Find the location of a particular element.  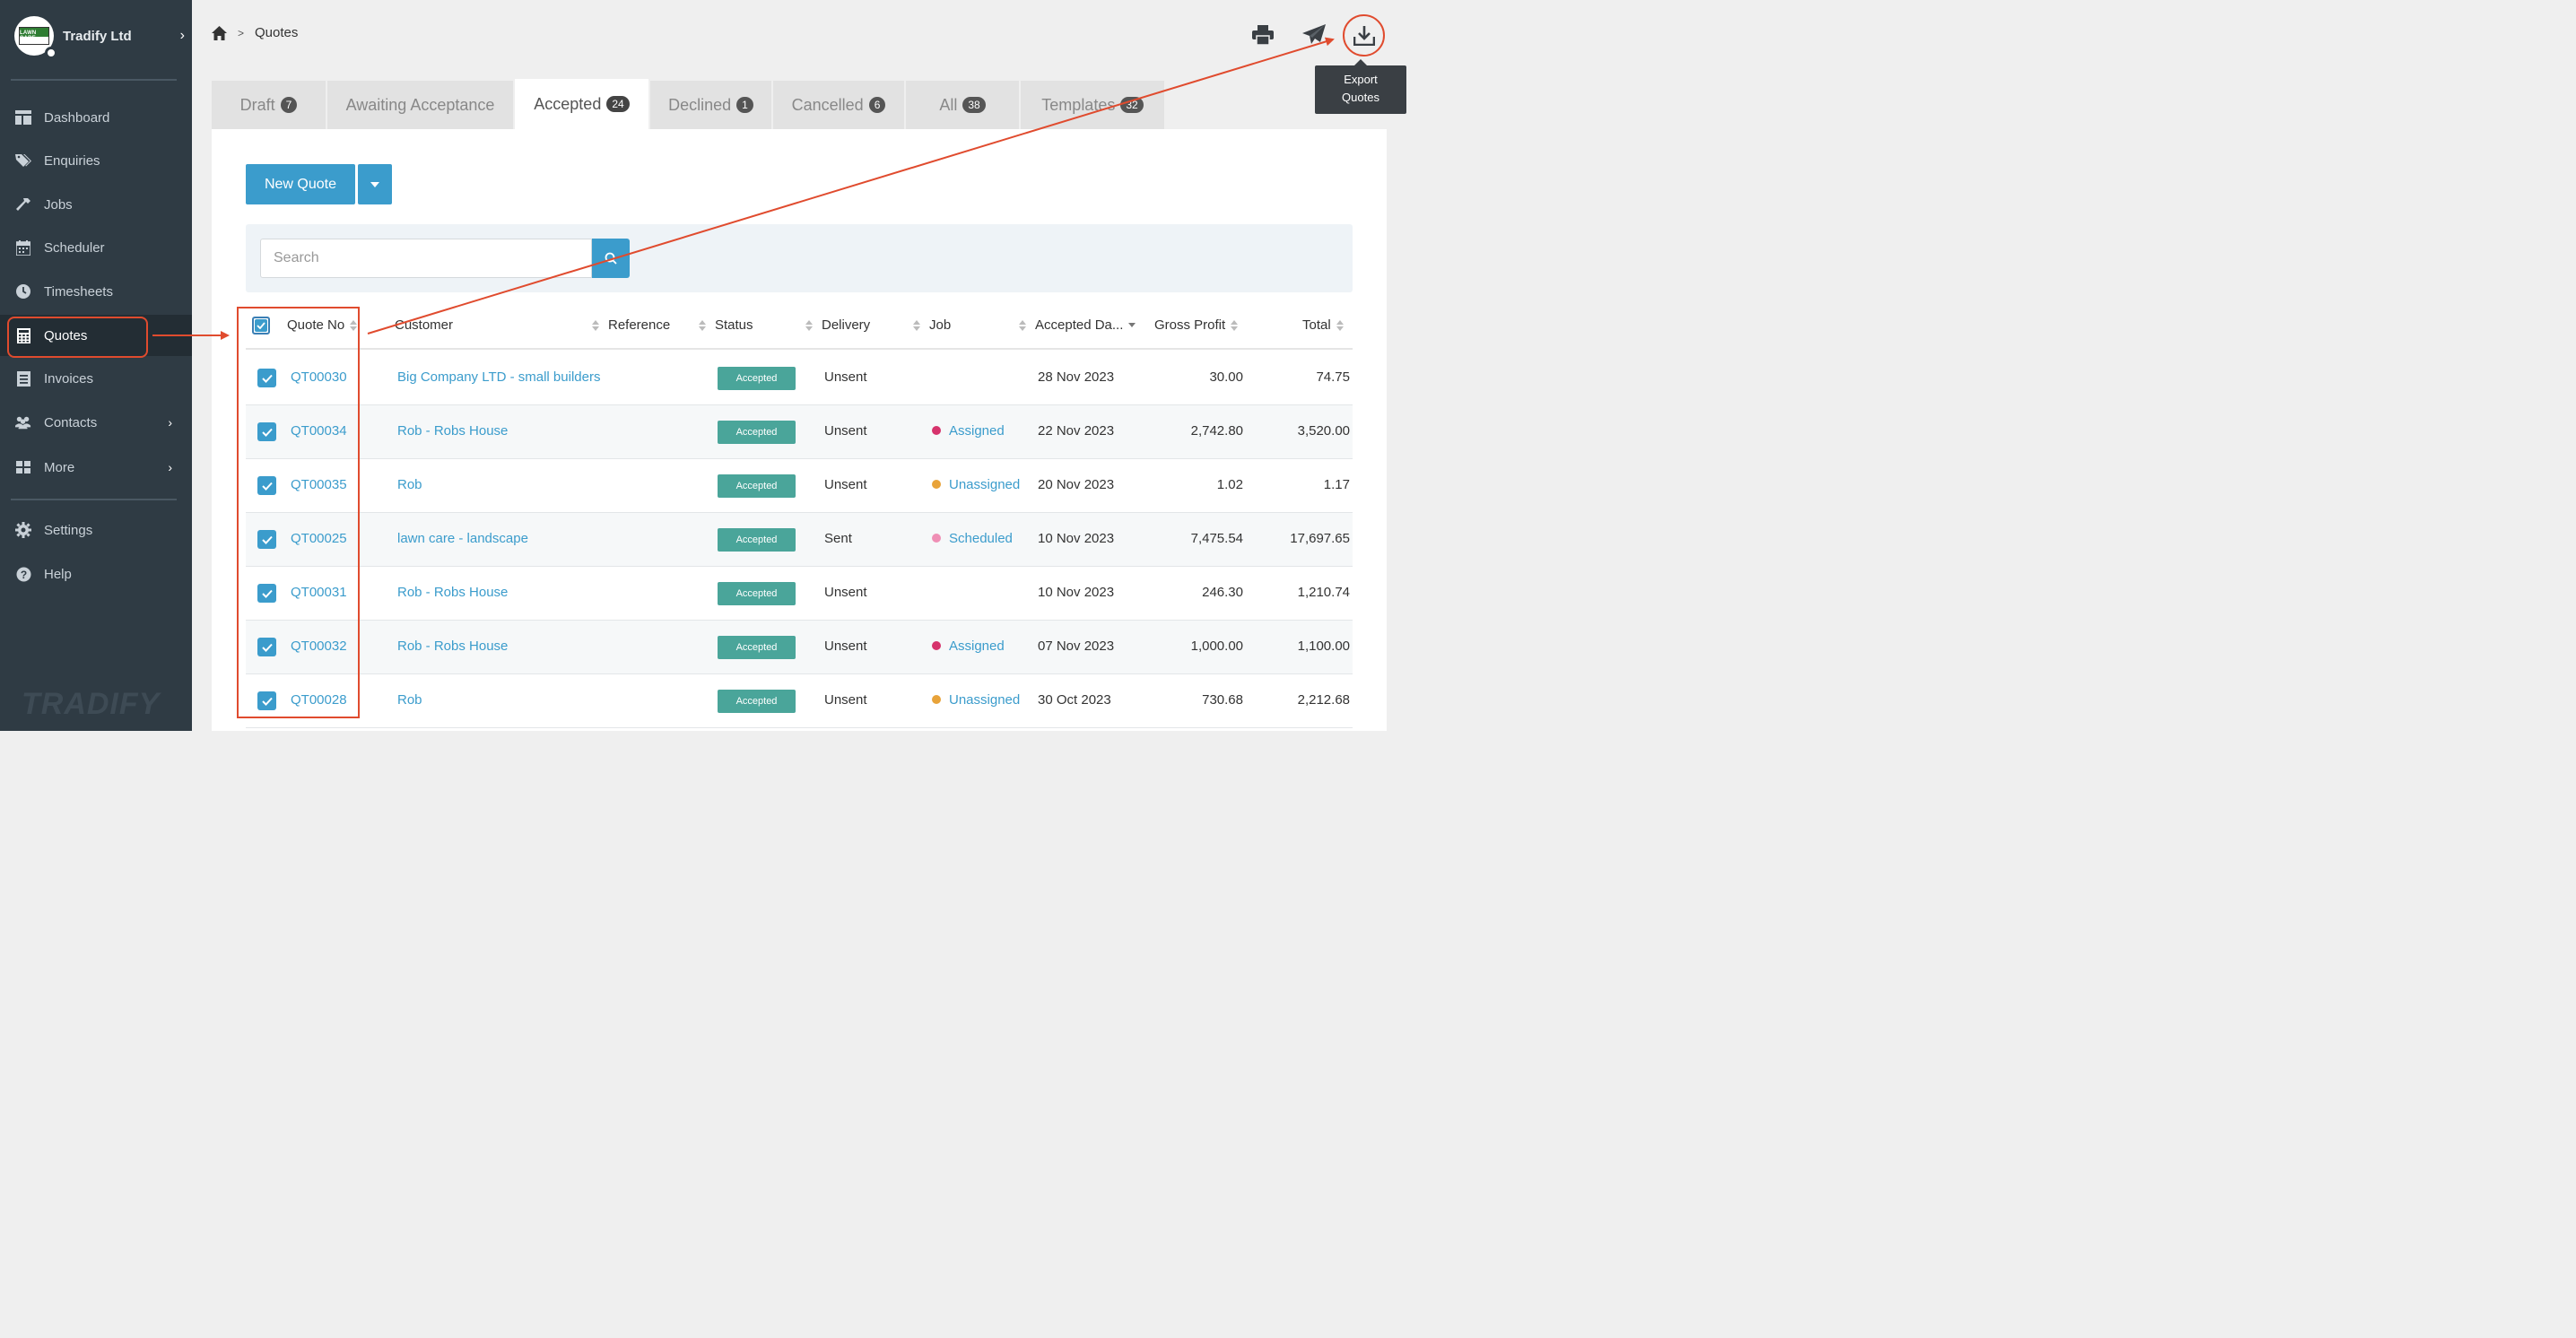

sidebar-item-jobs: Jobs is located at coordinates (96, 204).